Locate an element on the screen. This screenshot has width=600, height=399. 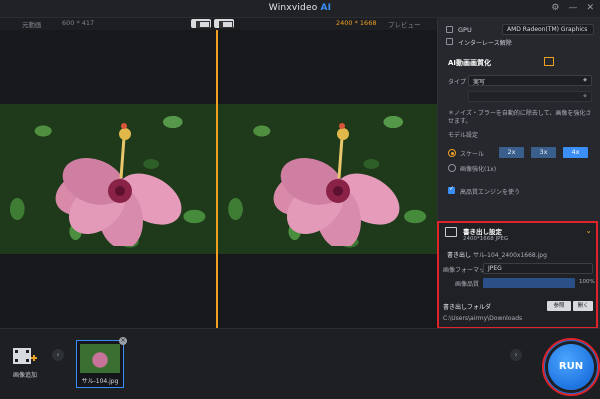
folder-path: C:\Users\airmy\Downloads is located at coordinates (482, 318).